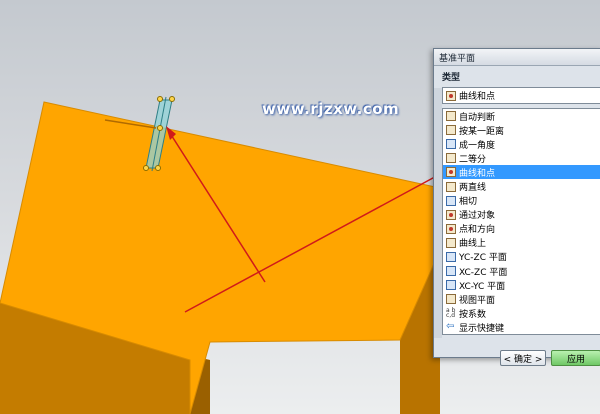 The image size is (600, 414). I want to click on datum-handle-bottom-right, so click(158, 168).